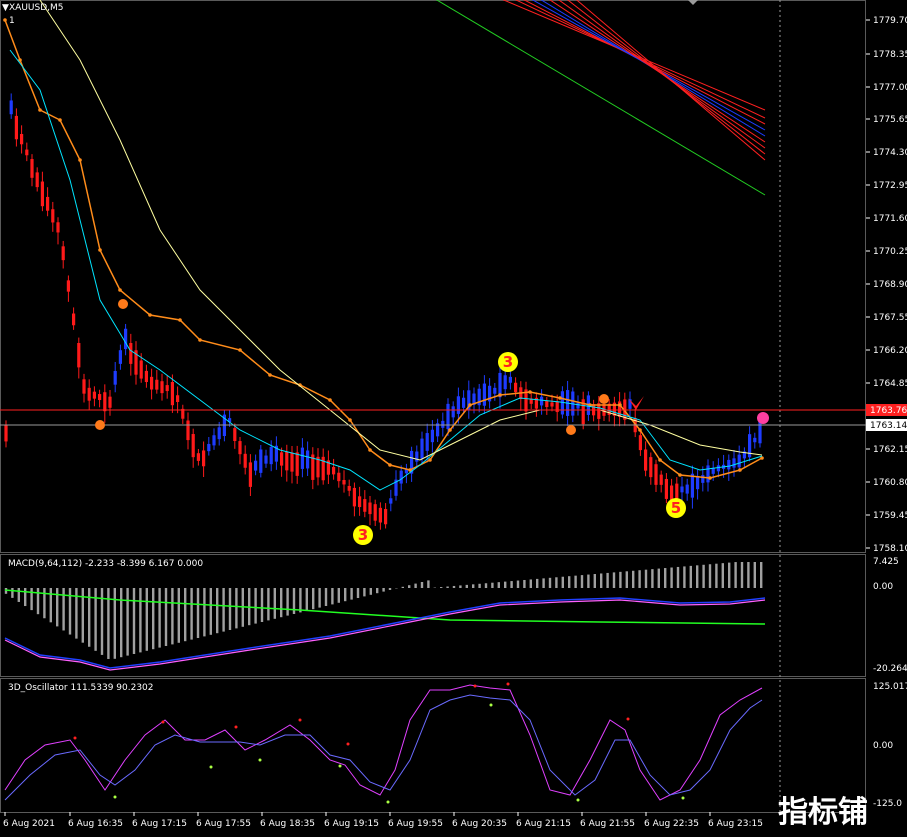 The width and height of the screenshot is (907, 837). What do you see at coordinates (5, 8) in the screenshot?
I see `dropdown-arrow-icon: ▼` at bounding box center [5, 8].